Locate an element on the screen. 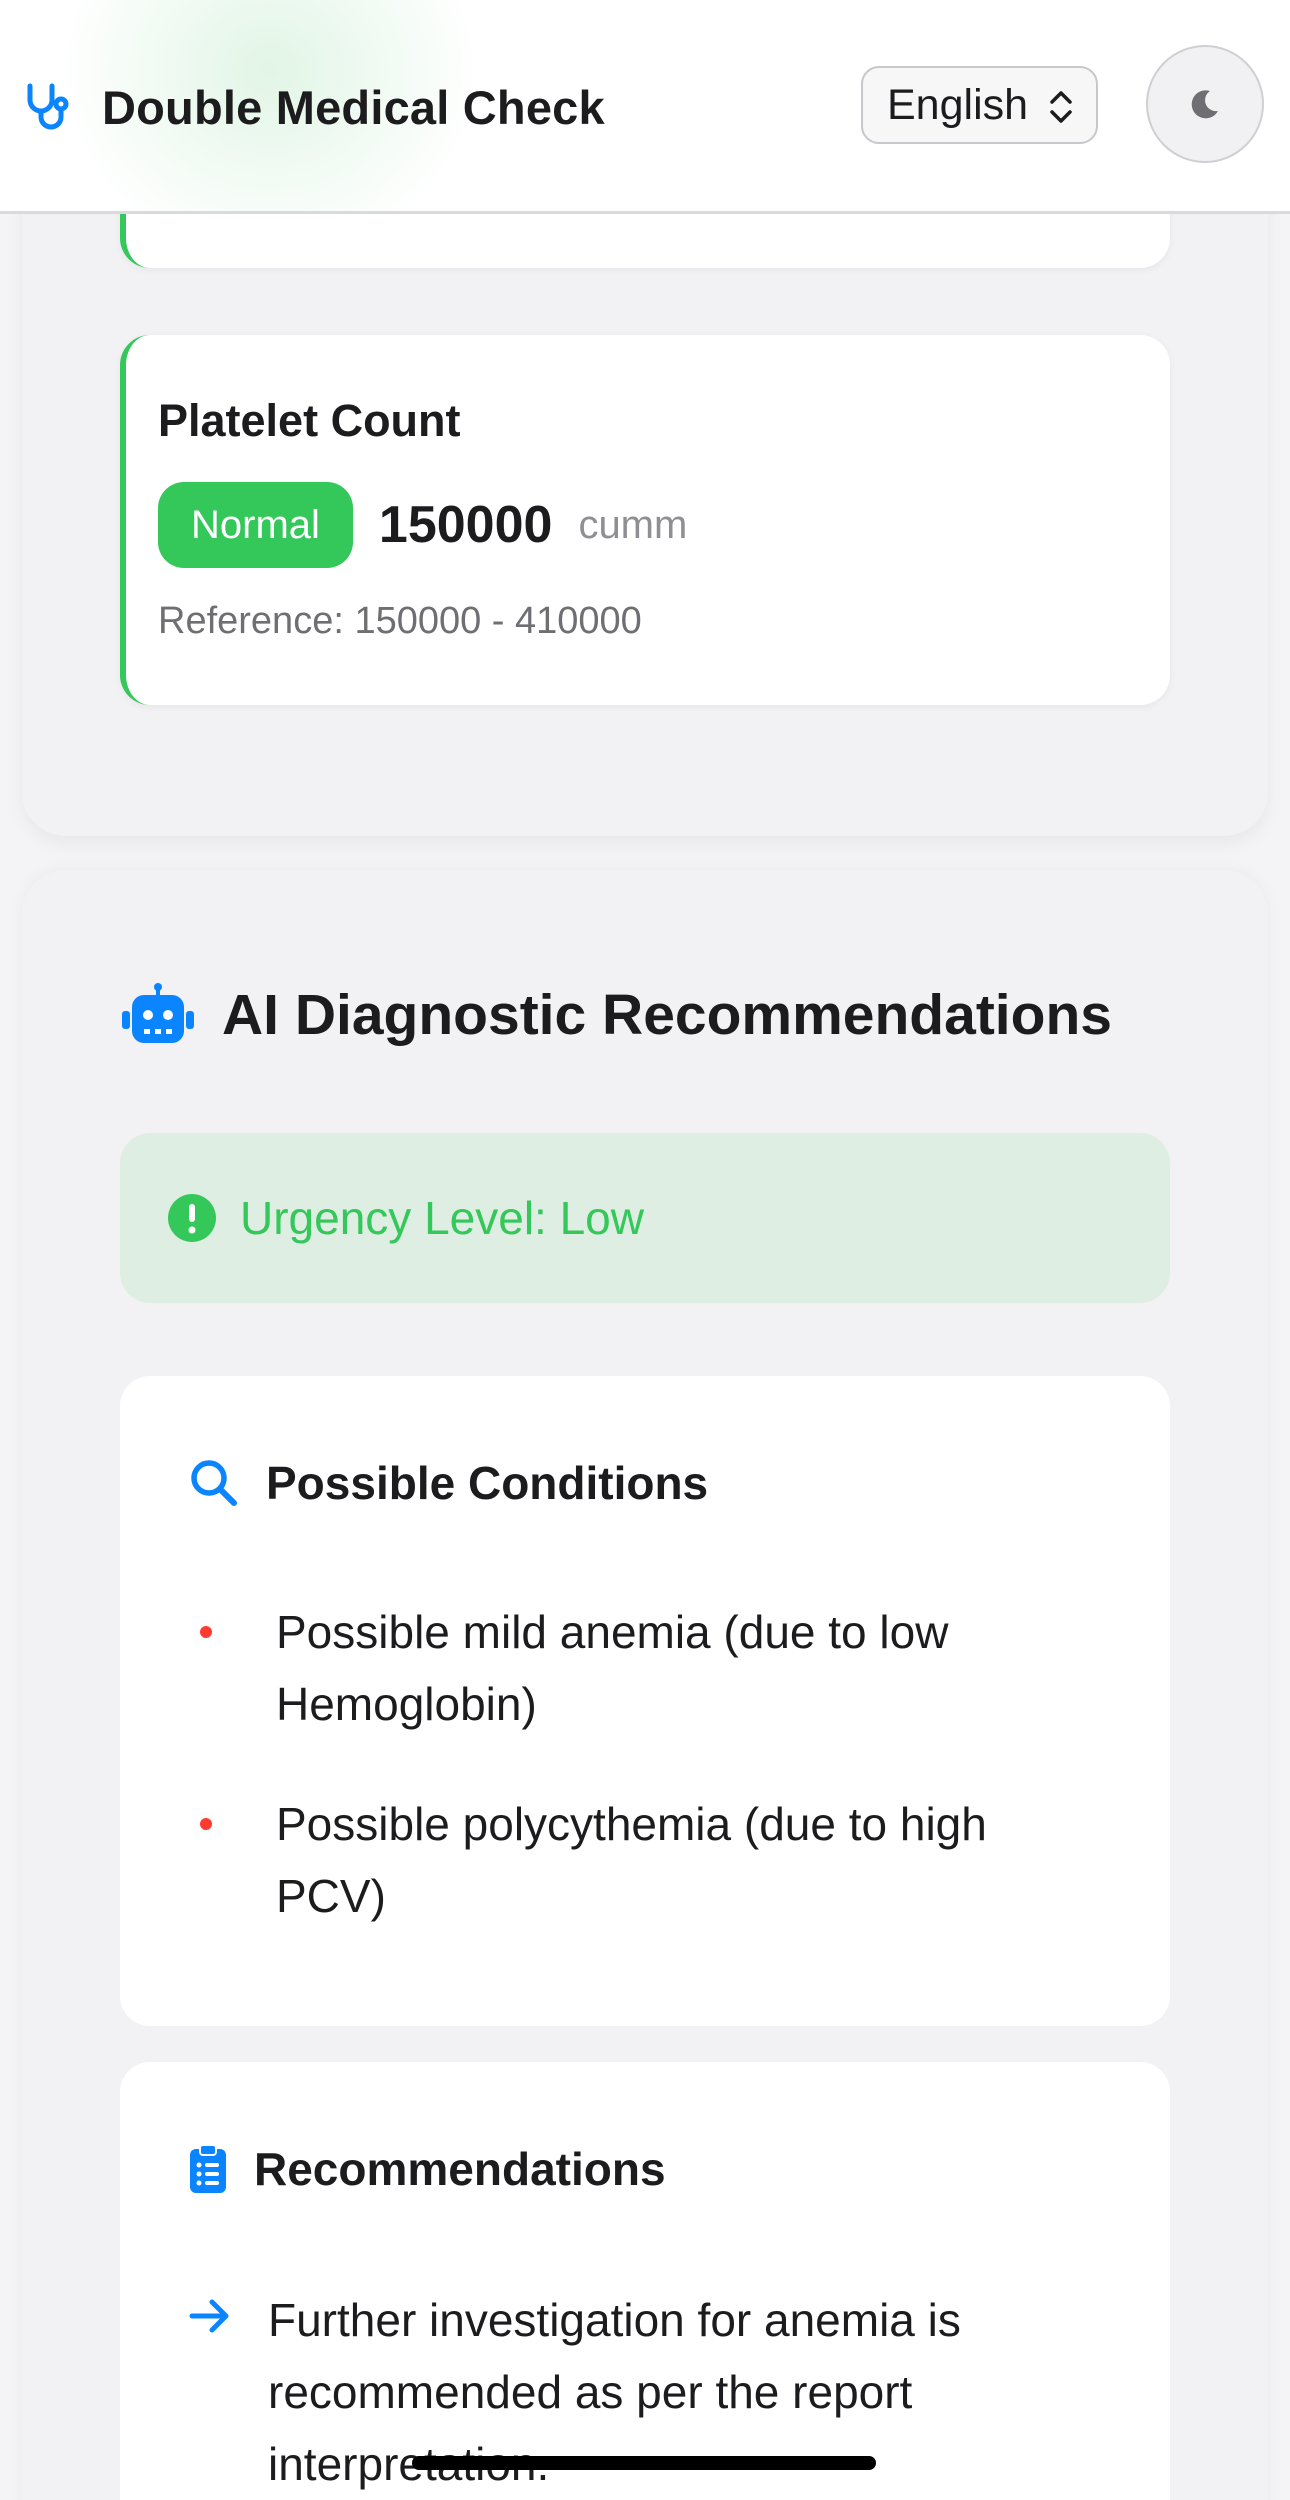 The width and height of the screenshot is (1290, 2500). urgency-banner: Urgency Level: Low is located at coordinates (645, 1218).